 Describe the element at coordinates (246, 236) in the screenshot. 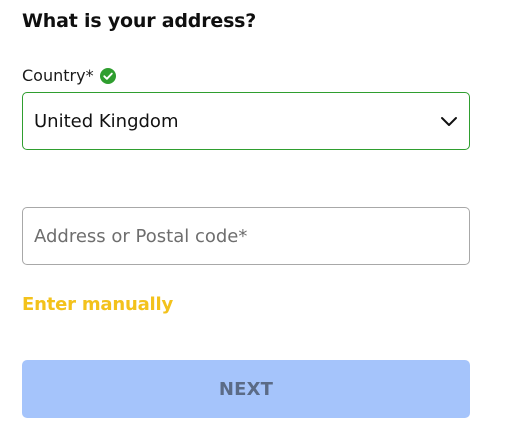

I see `address-input` at that location.